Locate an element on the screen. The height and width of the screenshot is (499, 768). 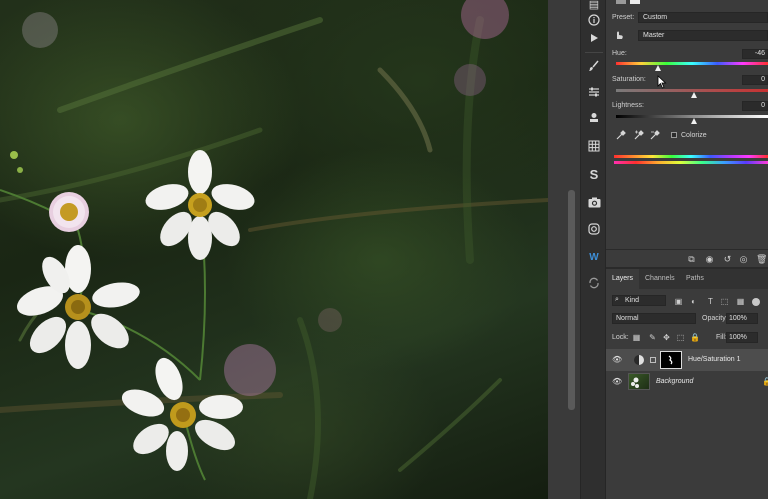
reset-icon: ↺ is located at coordinates (727, 259).